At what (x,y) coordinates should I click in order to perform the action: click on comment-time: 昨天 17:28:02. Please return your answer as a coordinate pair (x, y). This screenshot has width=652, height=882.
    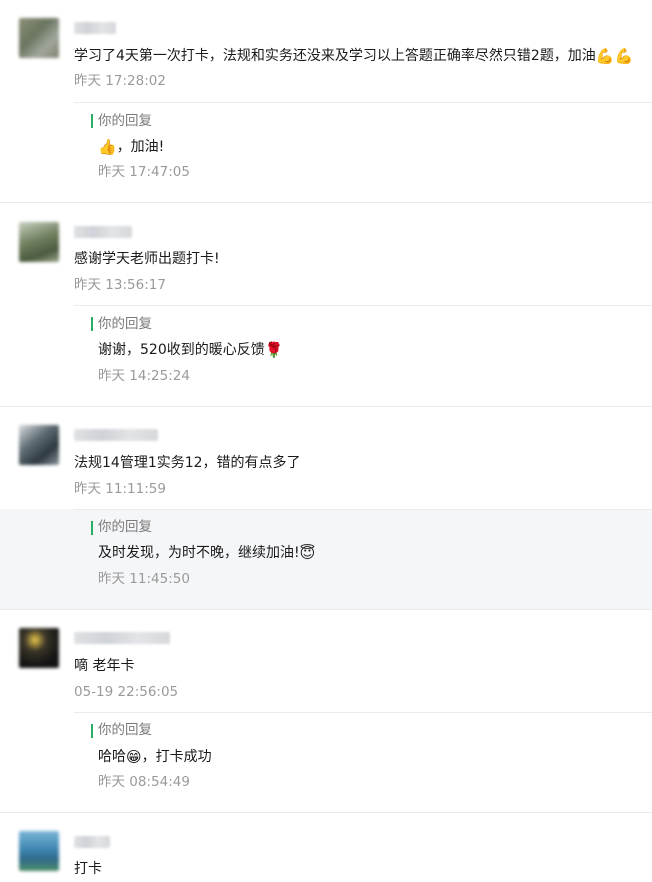
    Looking at the image, I should click on (120, 81).